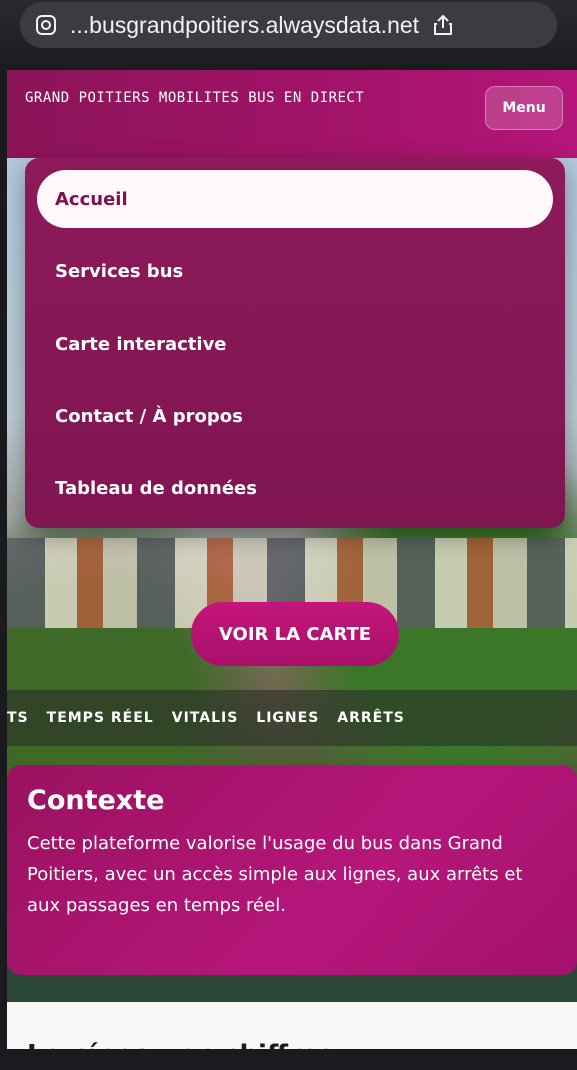  Describe the element at coordinates (288, 718) in the screenshot. I see `ticker-item: LIGNES` at that location.